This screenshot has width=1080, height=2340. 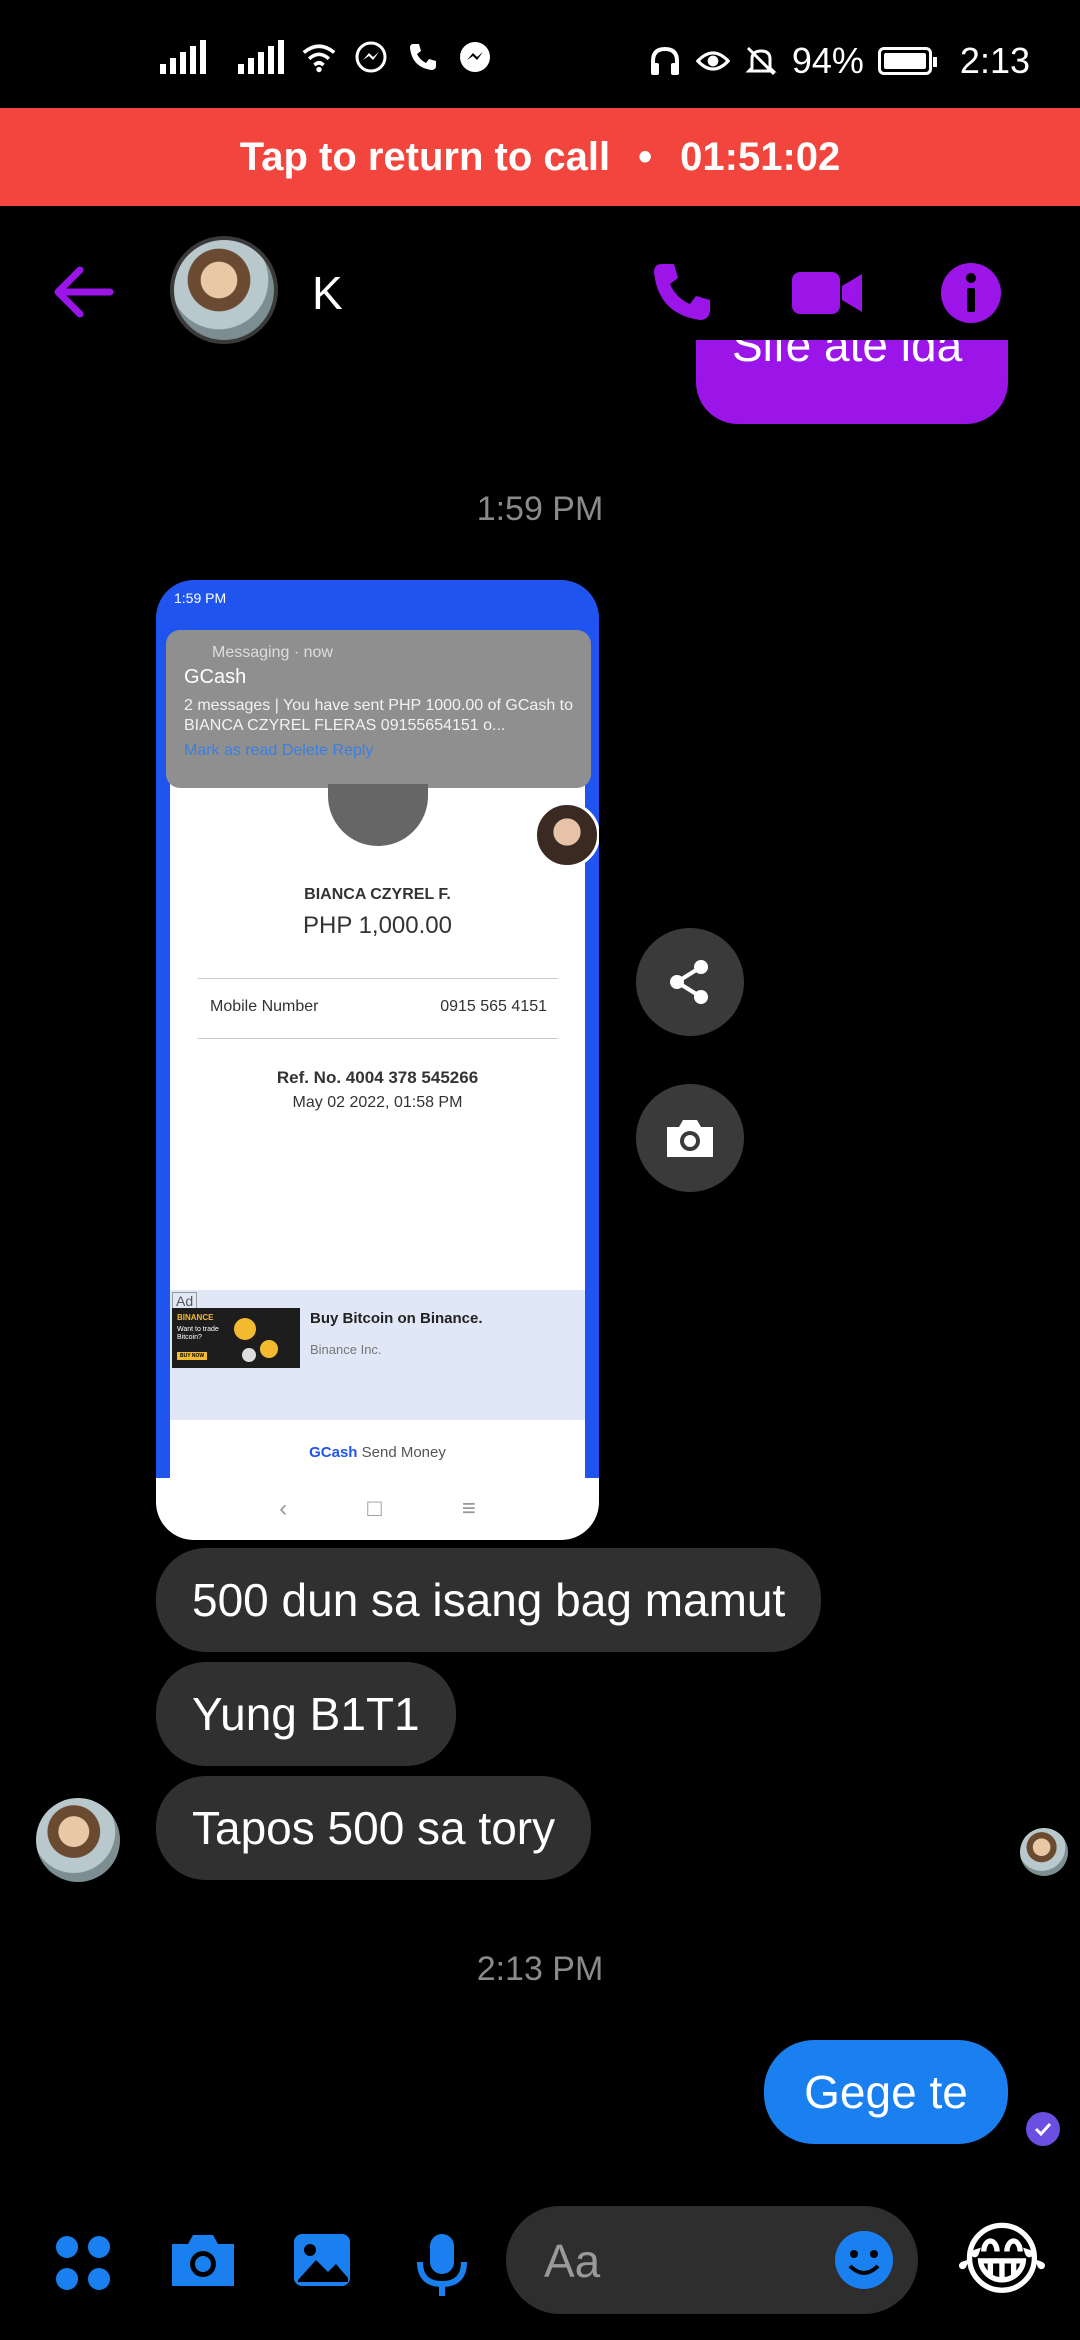 I want to click on save-photo-button, so click(x=690, y=1138).